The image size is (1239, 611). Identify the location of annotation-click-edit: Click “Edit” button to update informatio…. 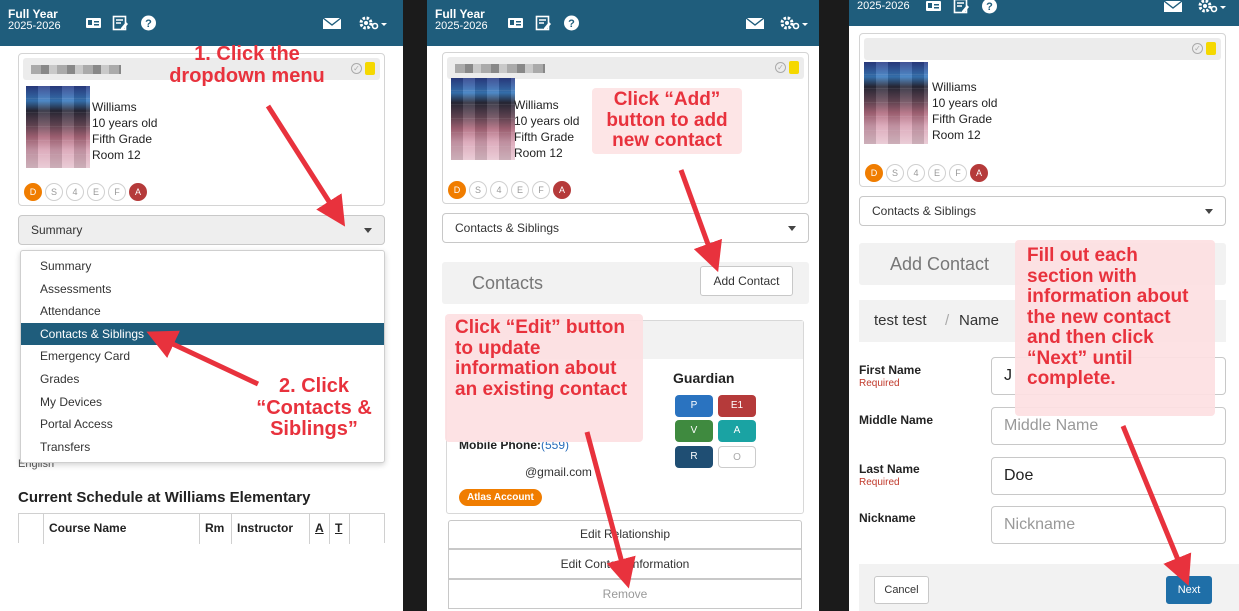
(544, 378).